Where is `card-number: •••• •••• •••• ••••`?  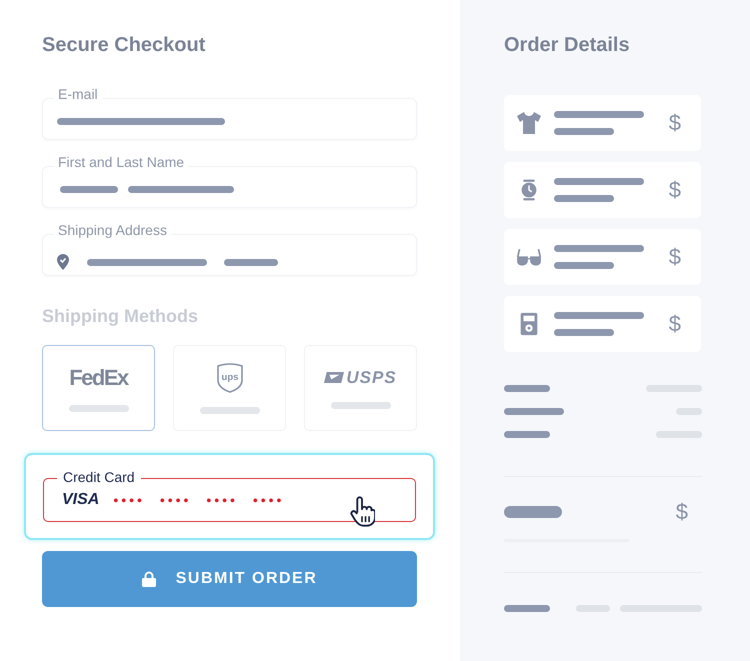
card-number: •••• •••• •••• •••• is located at coordinates (198, 500).